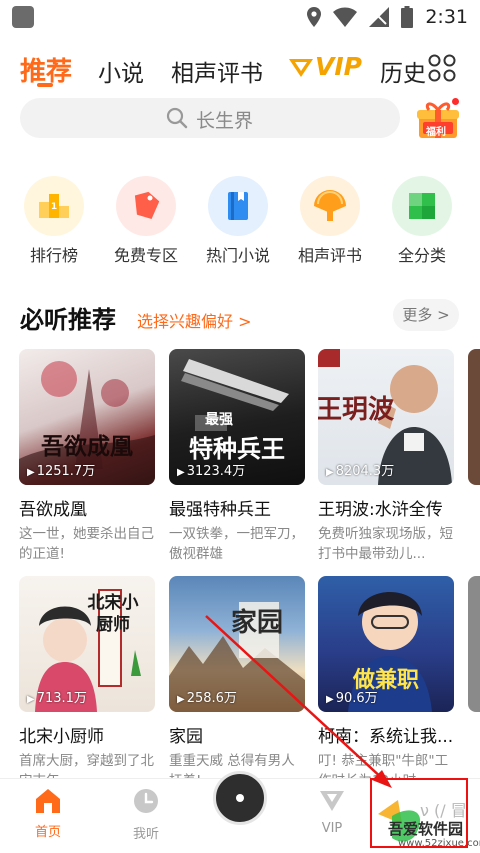  I want to click on book-card: 最强 特种兵王 3123.4万 最强特种兵王 一双铁拳，一把军刀，傲视群雄, so click(237, 456).